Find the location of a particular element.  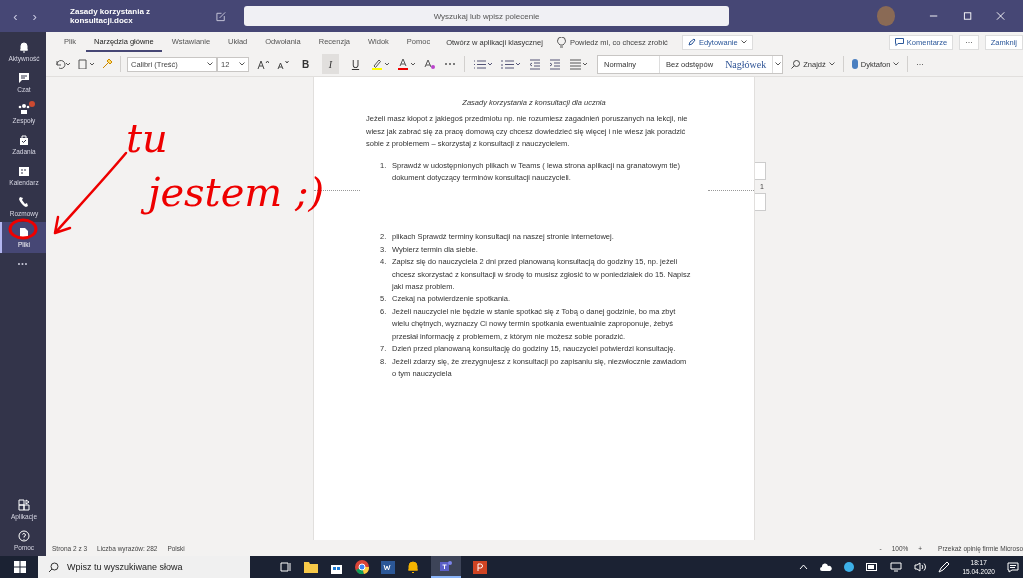

chat-icon is located at coordinates (24, 78).